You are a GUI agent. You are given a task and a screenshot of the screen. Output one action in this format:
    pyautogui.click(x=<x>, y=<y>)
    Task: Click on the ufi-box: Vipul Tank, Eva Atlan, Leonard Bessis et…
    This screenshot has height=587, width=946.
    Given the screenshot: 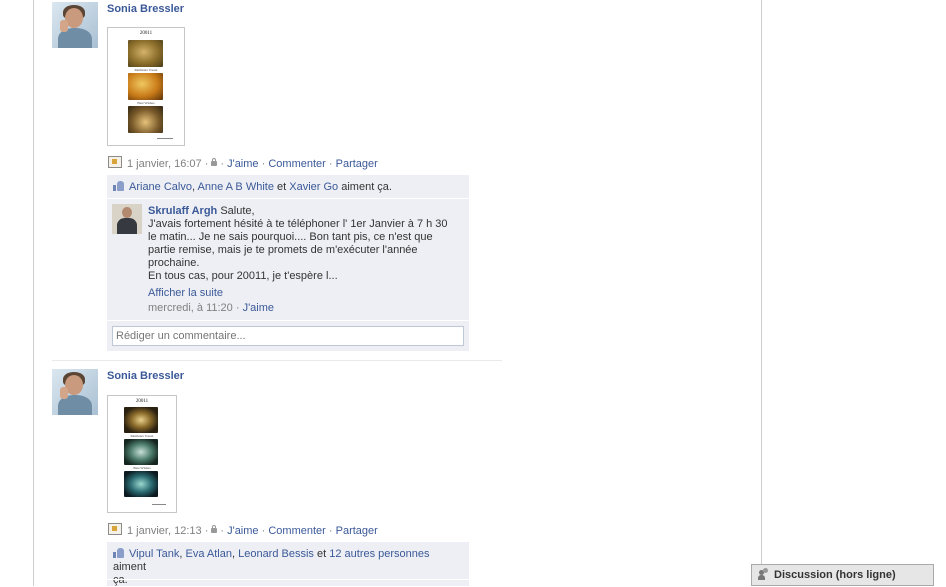 What is the action you would take?
    pyautogui.click(x=288, y=564)
    